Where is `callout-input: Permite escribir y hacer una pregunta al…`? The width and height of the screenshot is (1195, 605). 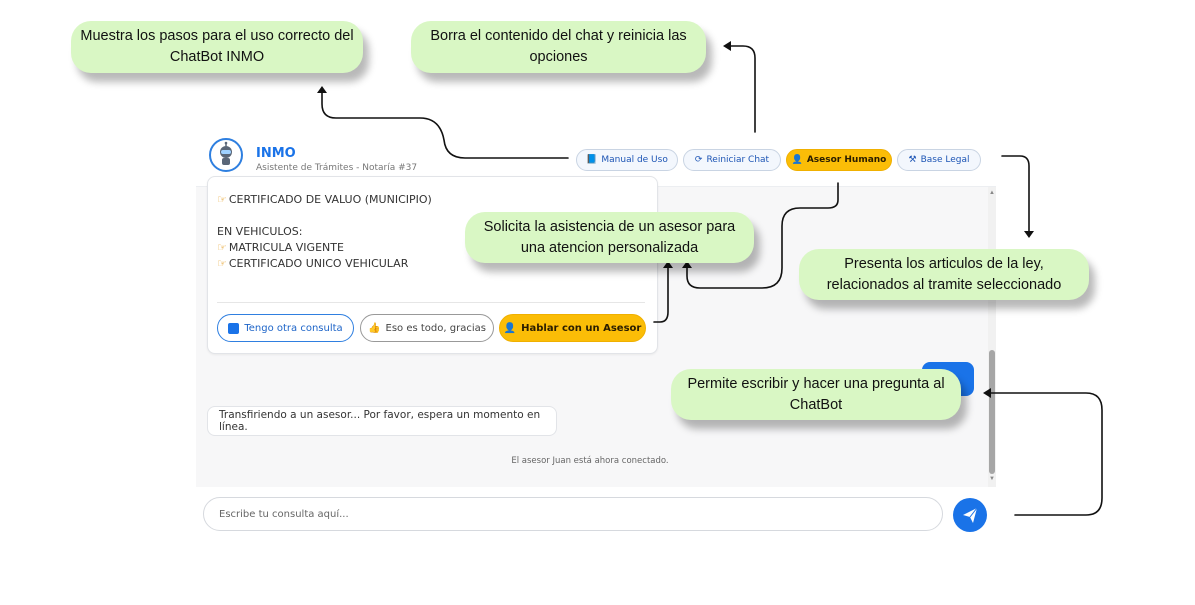 callout-input: Permite escribir y hacer una pregunta al… is located at coordinates (816, 394).